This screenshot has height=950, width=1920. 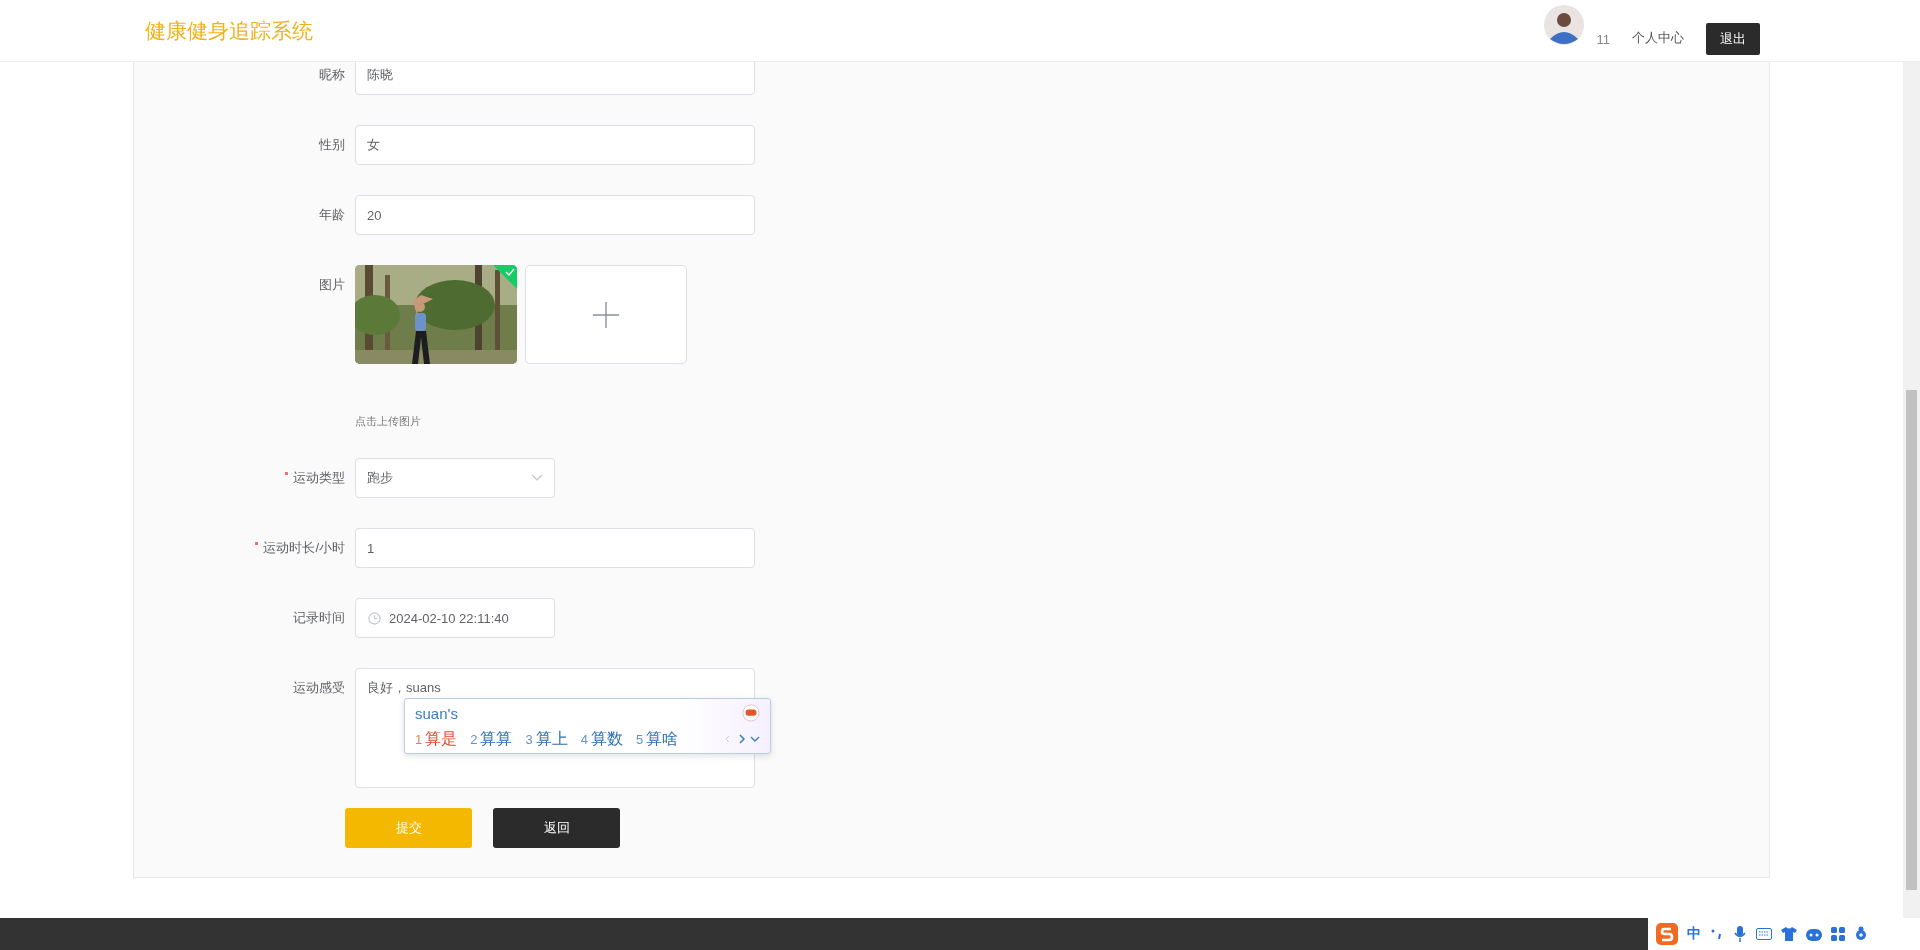 What do you see at coordinates (332, 215) in the screenshot?
I see `field-label: 年龄` at bounding box center [332, 215].